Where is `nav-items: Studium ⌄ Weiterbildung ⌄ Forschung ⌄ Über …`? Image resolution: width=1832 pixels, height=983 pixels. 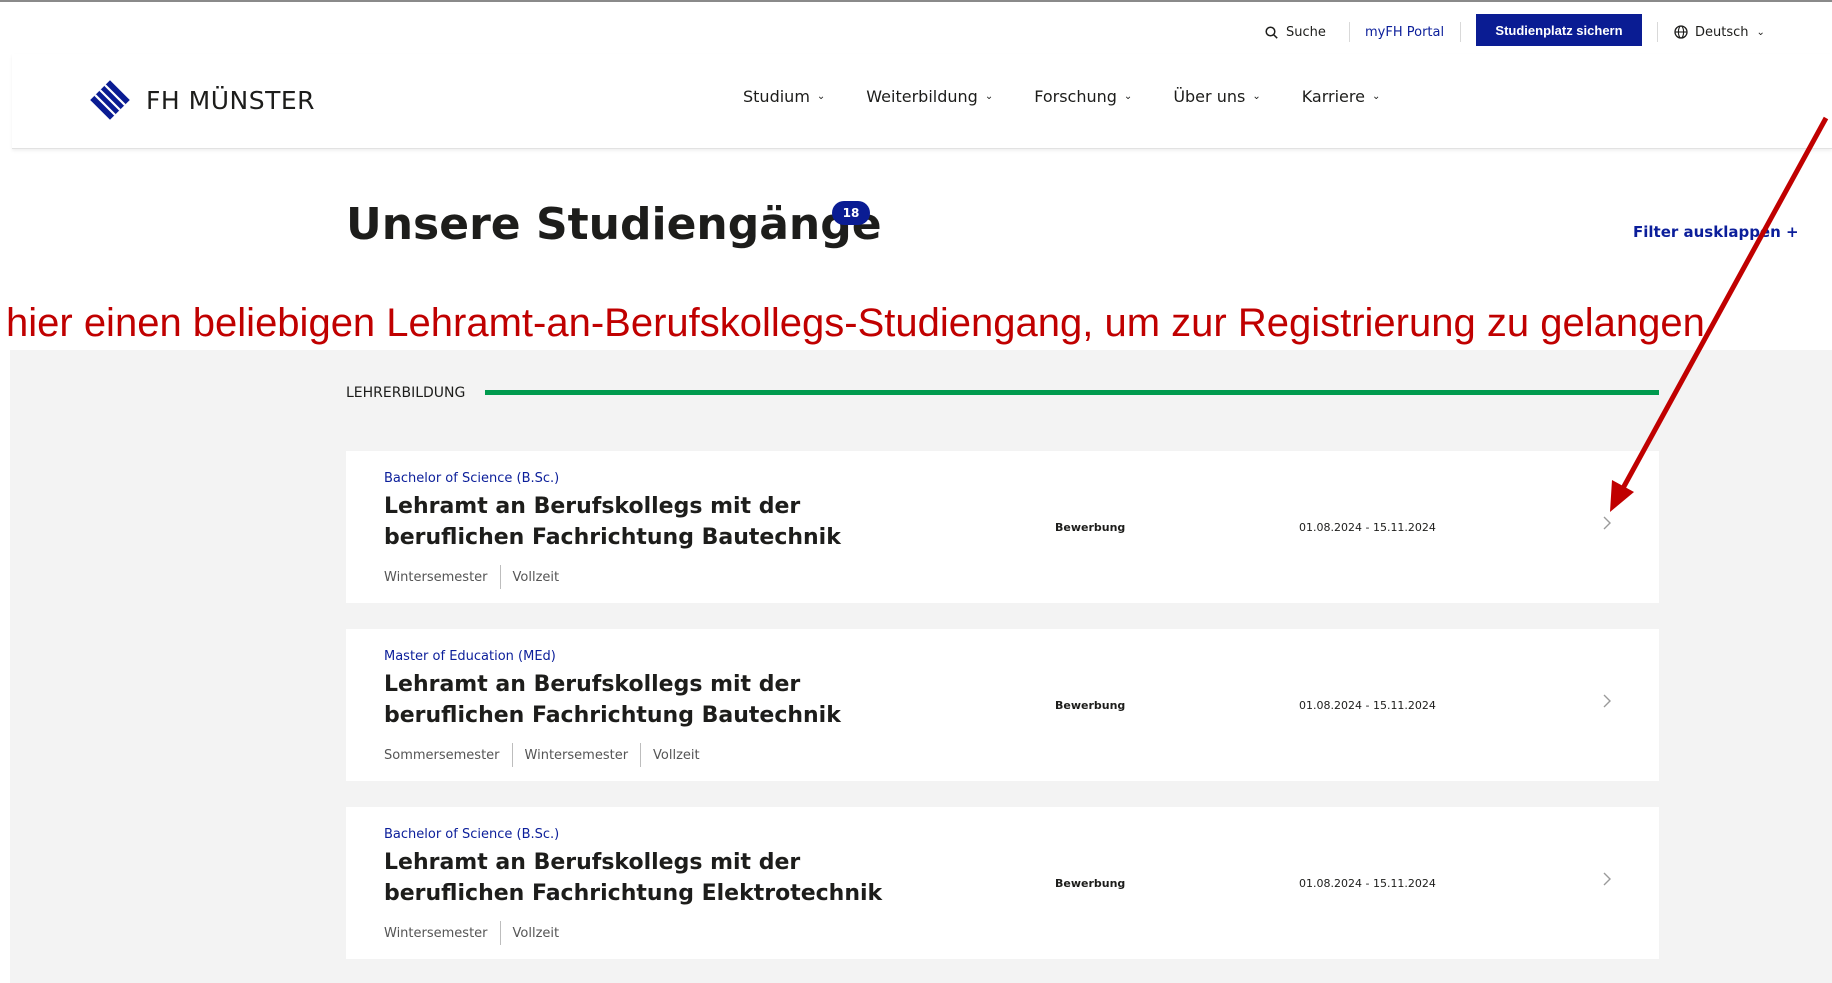
nav-items: Studium ⌄ Weiterbildung ⌄ Forschung ⌄ Über … is located at coordinates (1082, 96).